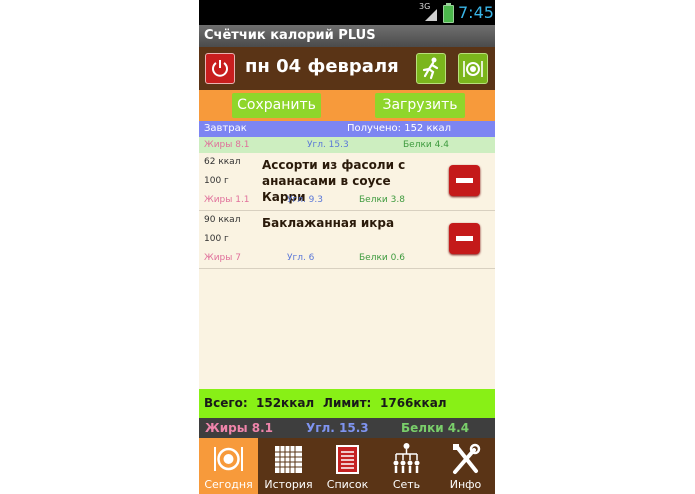 Image resolution: width=695 pixels, height=494 pixels. Describe the element at coordinates (431, 15) in the screenshot. I see `signal-icon` at that location.